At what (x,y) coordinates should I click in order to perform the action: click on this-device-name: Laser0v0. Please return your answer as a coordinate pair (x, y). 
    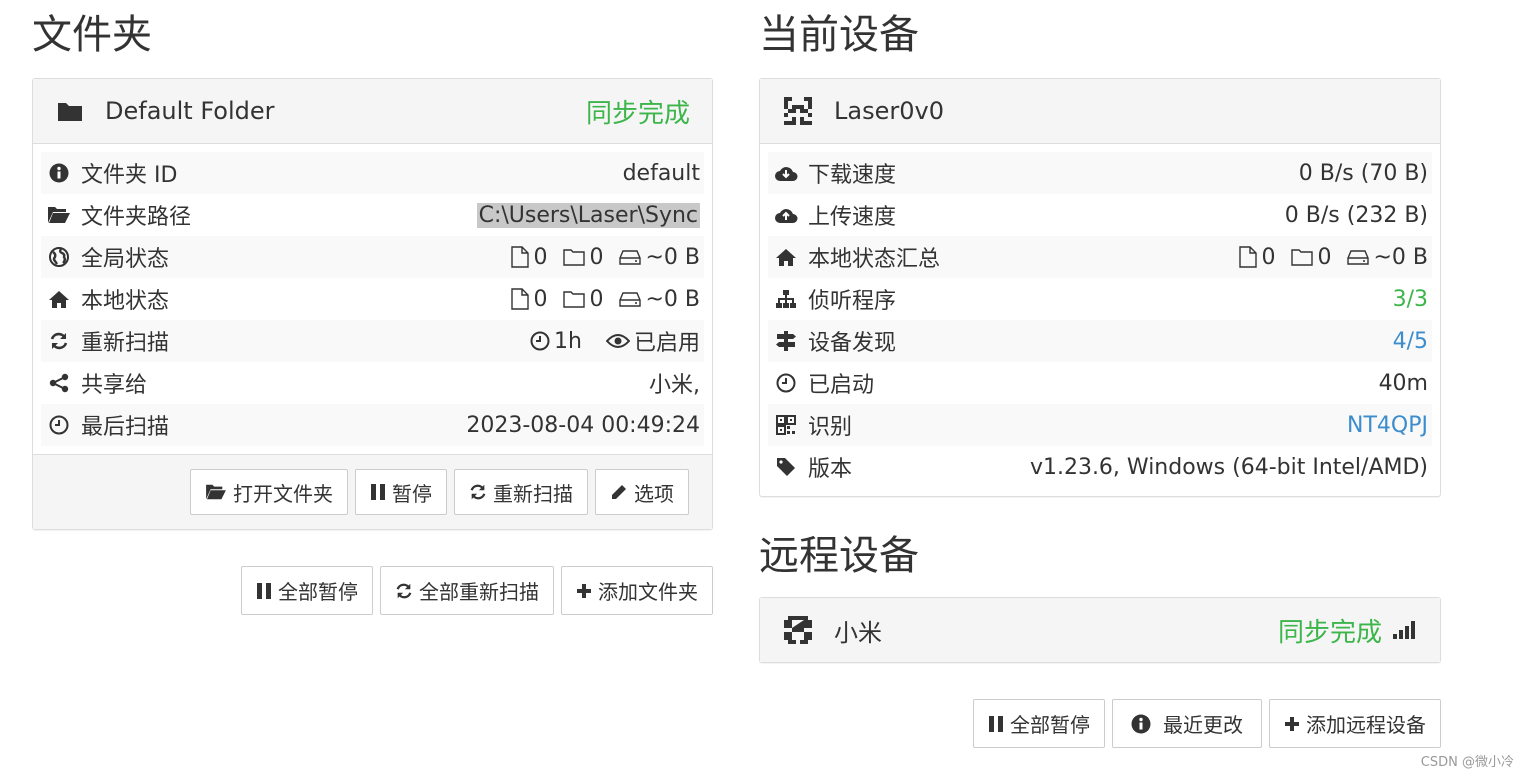
    Looking at the image, I should click on (889, 111).